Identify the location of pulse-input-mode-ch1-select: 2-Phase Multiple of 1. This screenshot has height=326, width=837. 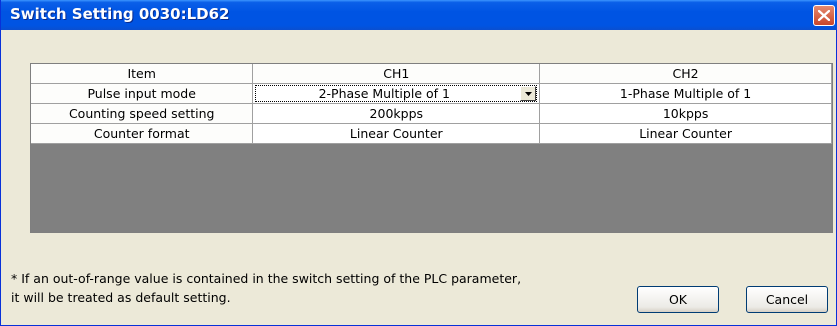
(396, 93).